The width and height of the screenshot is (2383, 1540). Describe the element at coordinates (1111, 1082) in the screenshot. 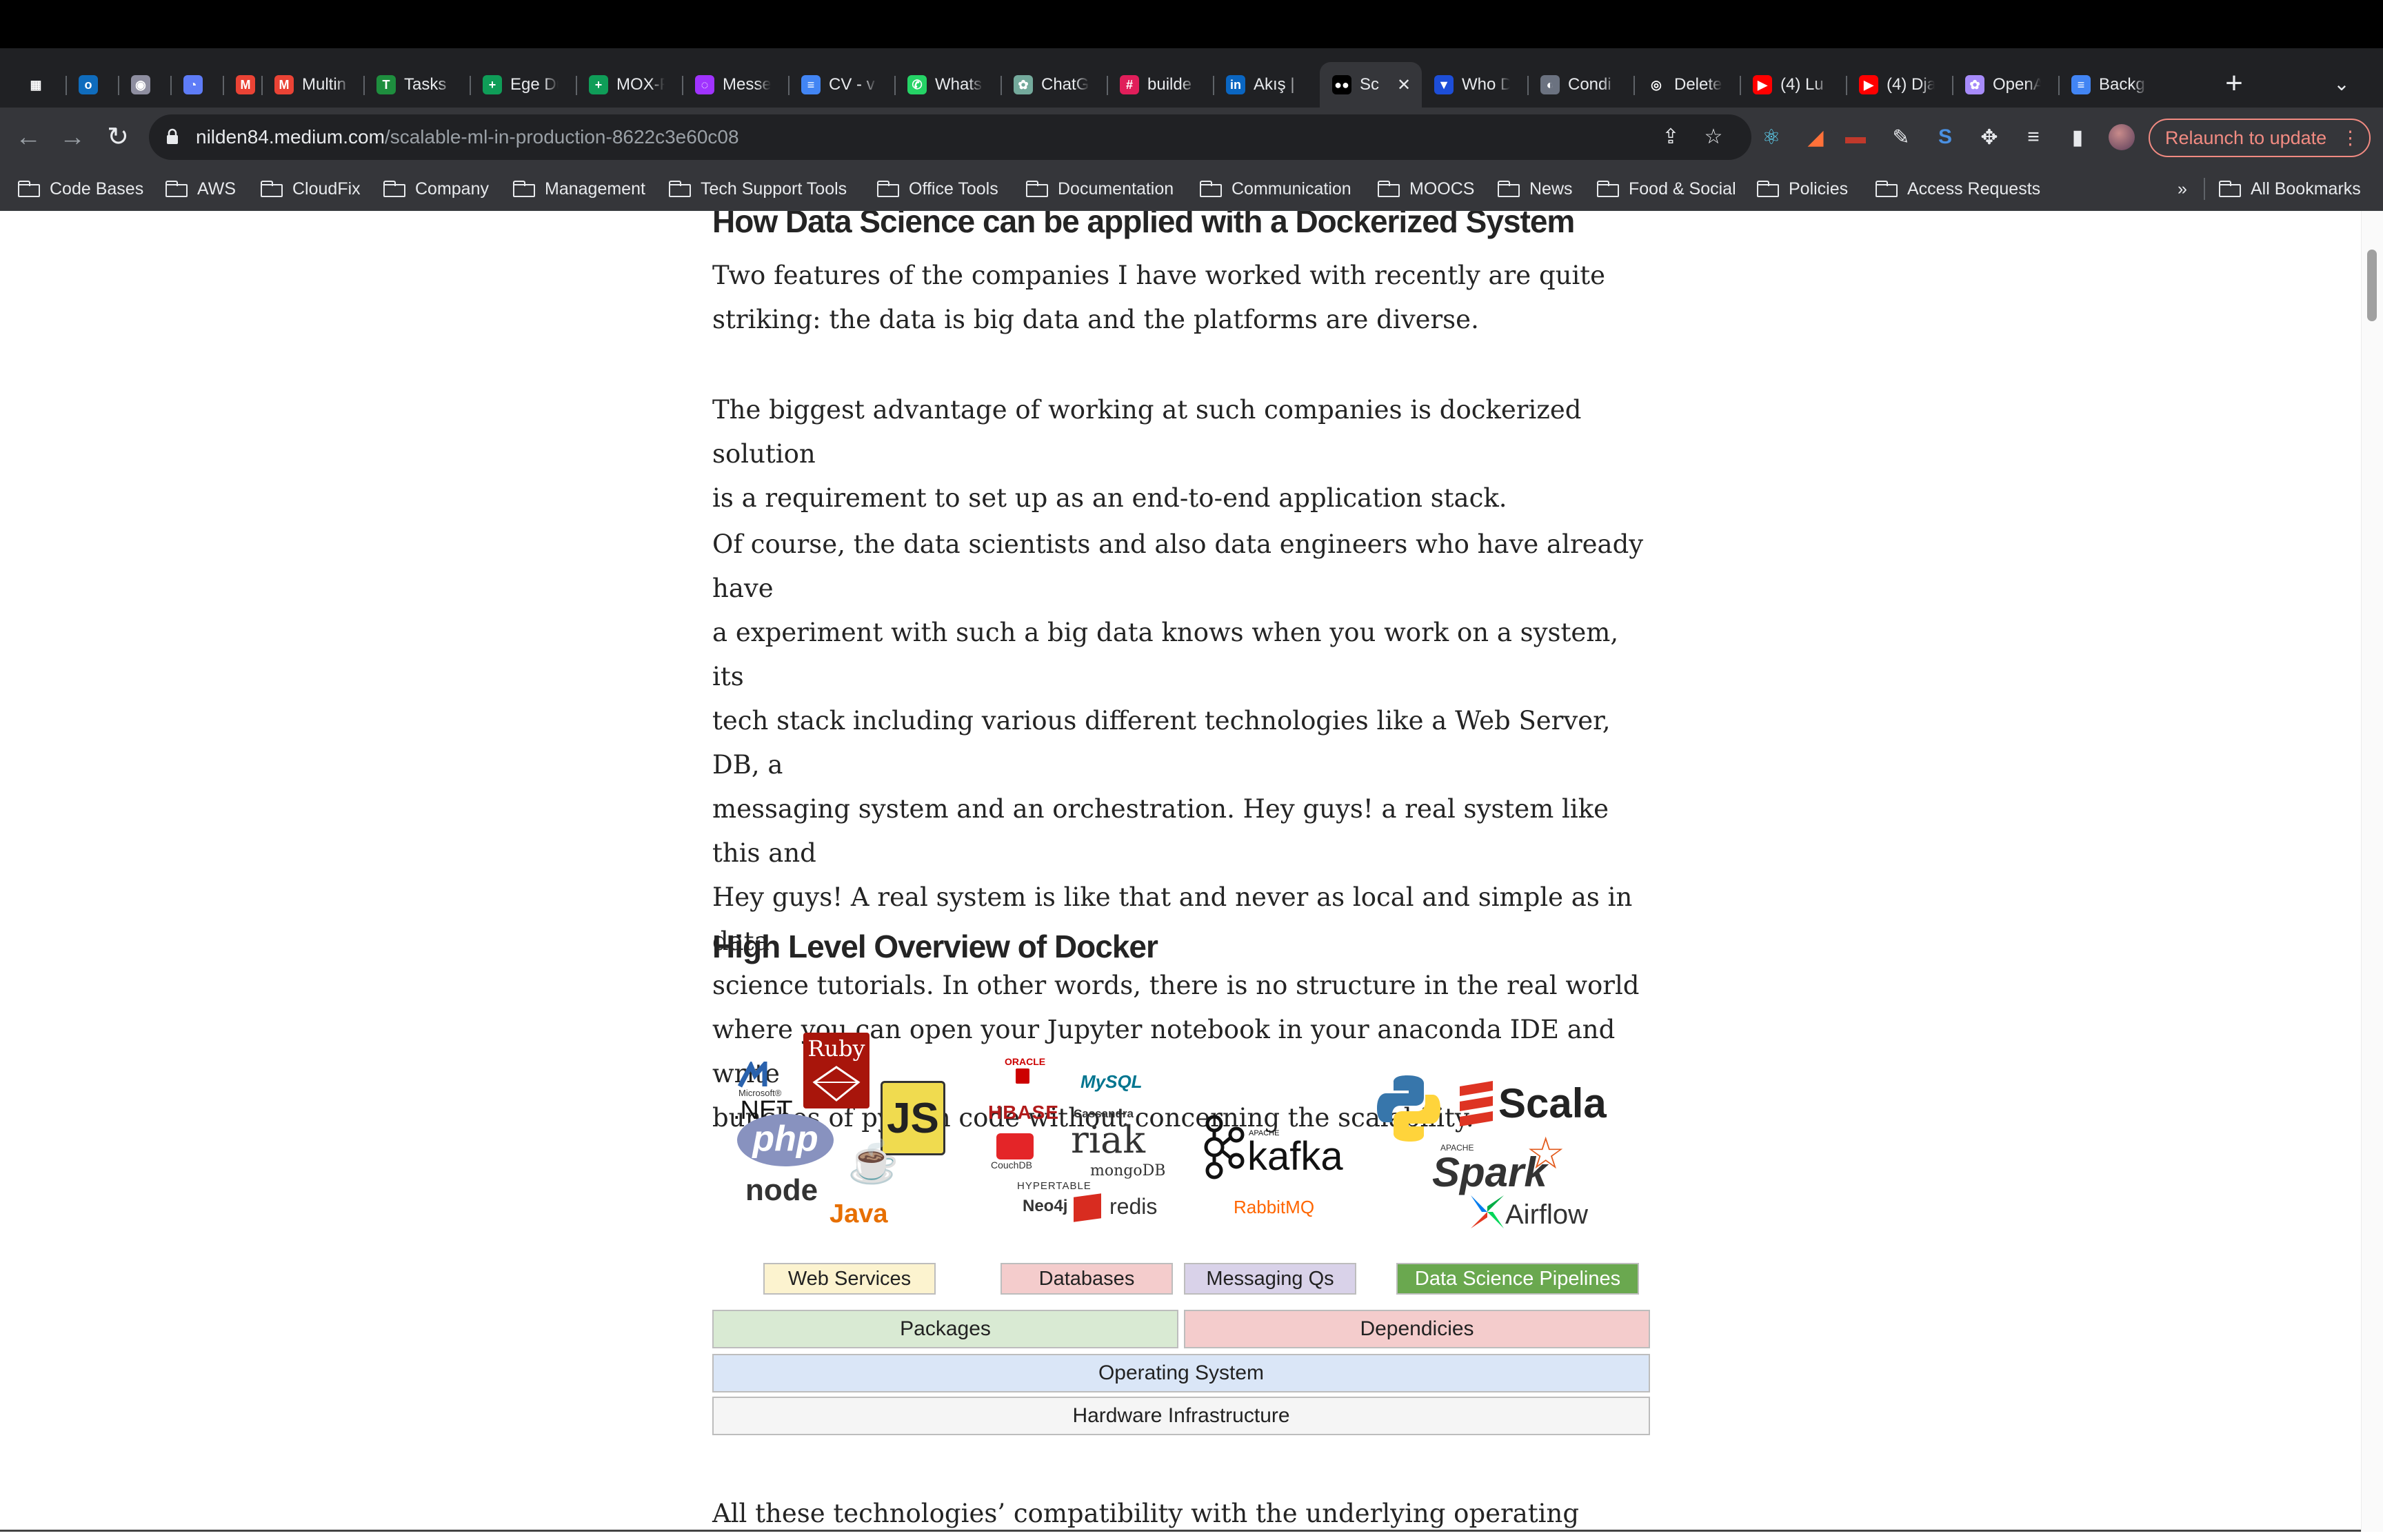

I see `mysql-logo: MySQL` at that location.